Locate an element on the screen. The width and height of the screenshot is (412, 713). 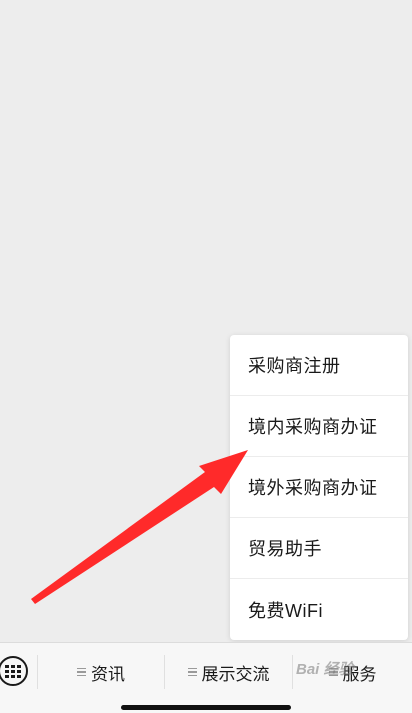
tab-news: 资讯 is located at coordinates (101, 672).